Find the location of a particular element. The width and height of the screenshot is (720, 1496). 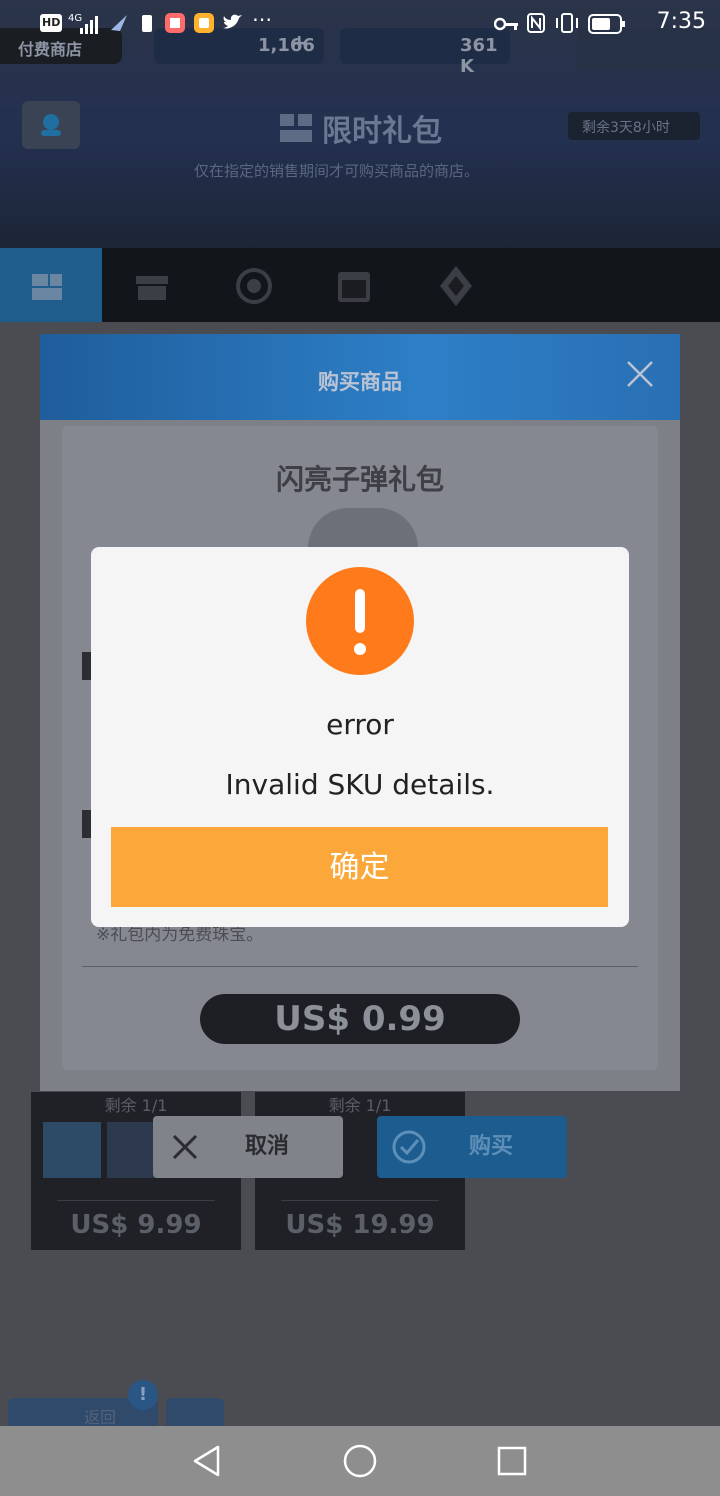

reader-app-icon is located at coordinates (175, 23).